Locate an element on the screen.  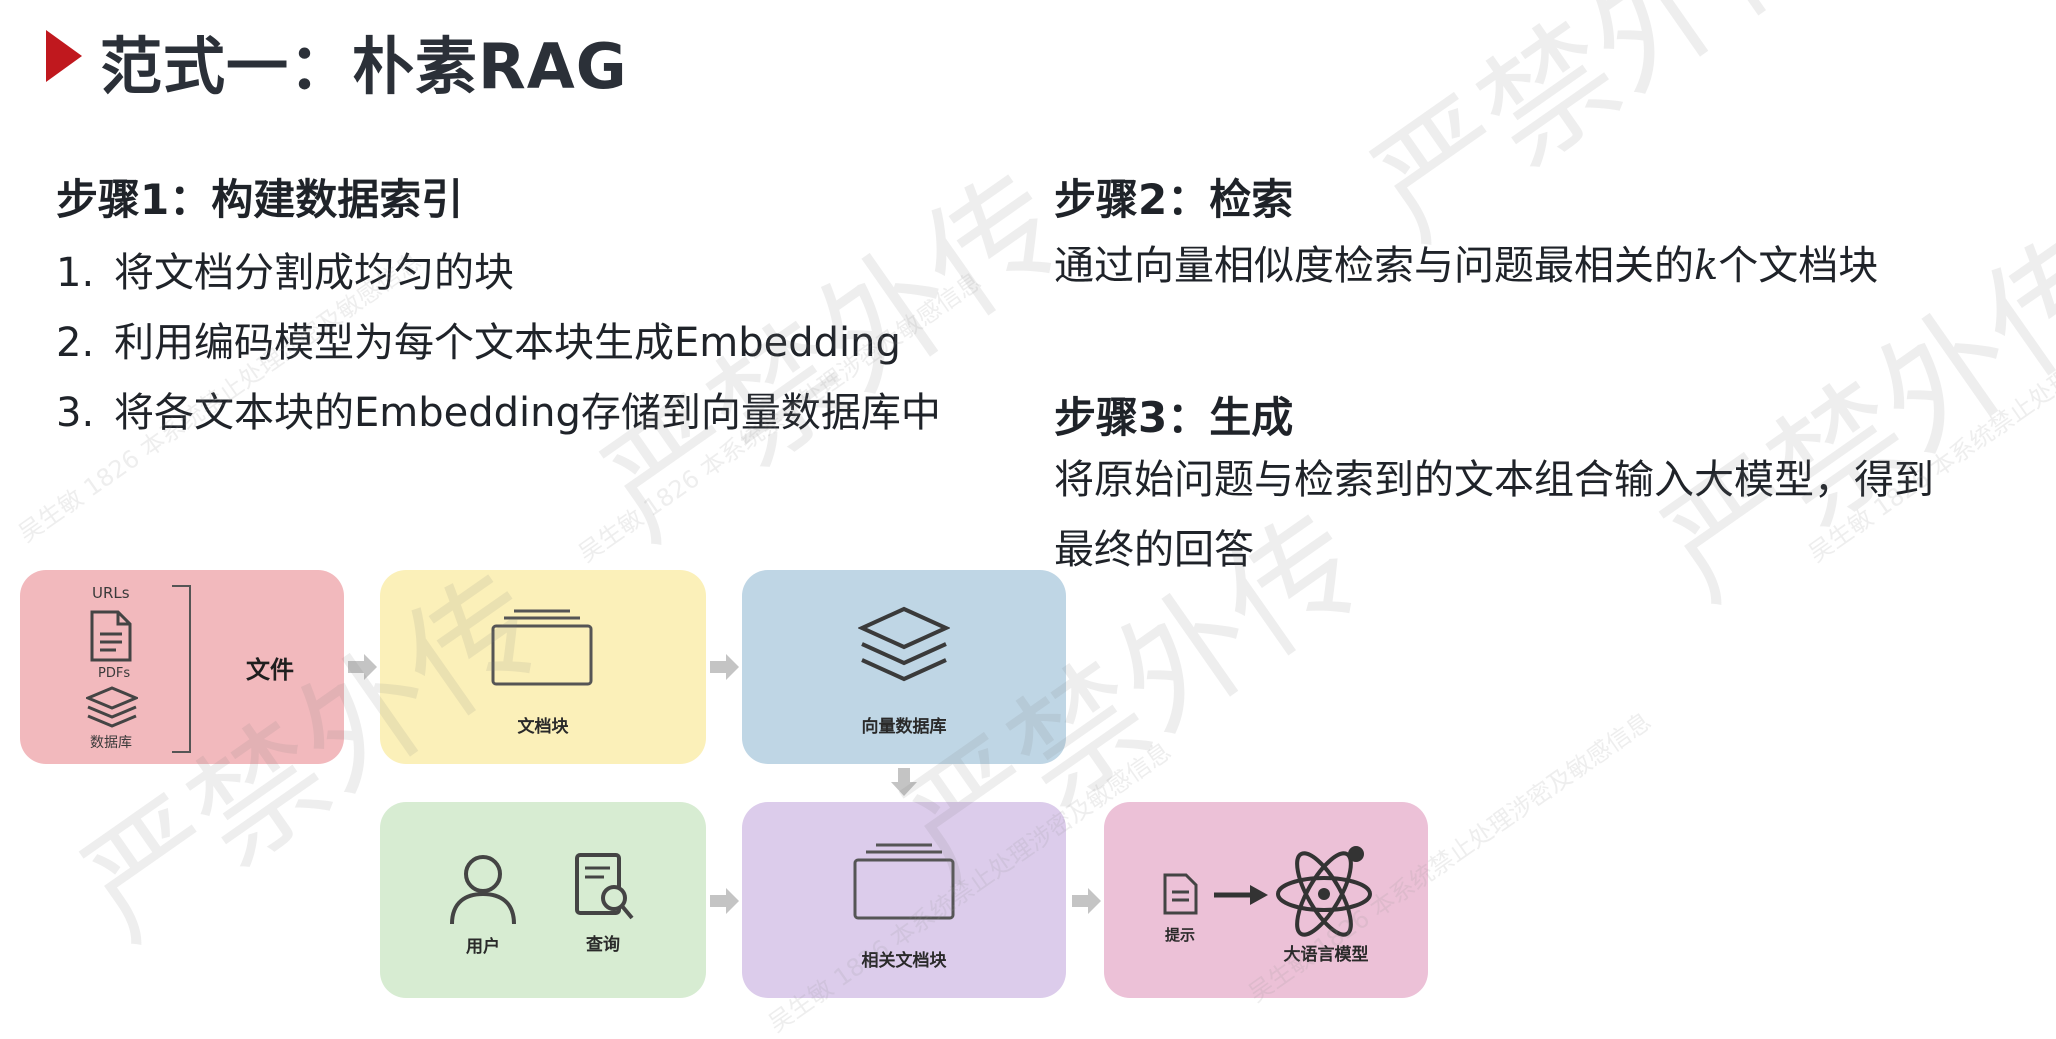
llm-box: 提示 大语言模型 is located at coordinates (1266, 900).